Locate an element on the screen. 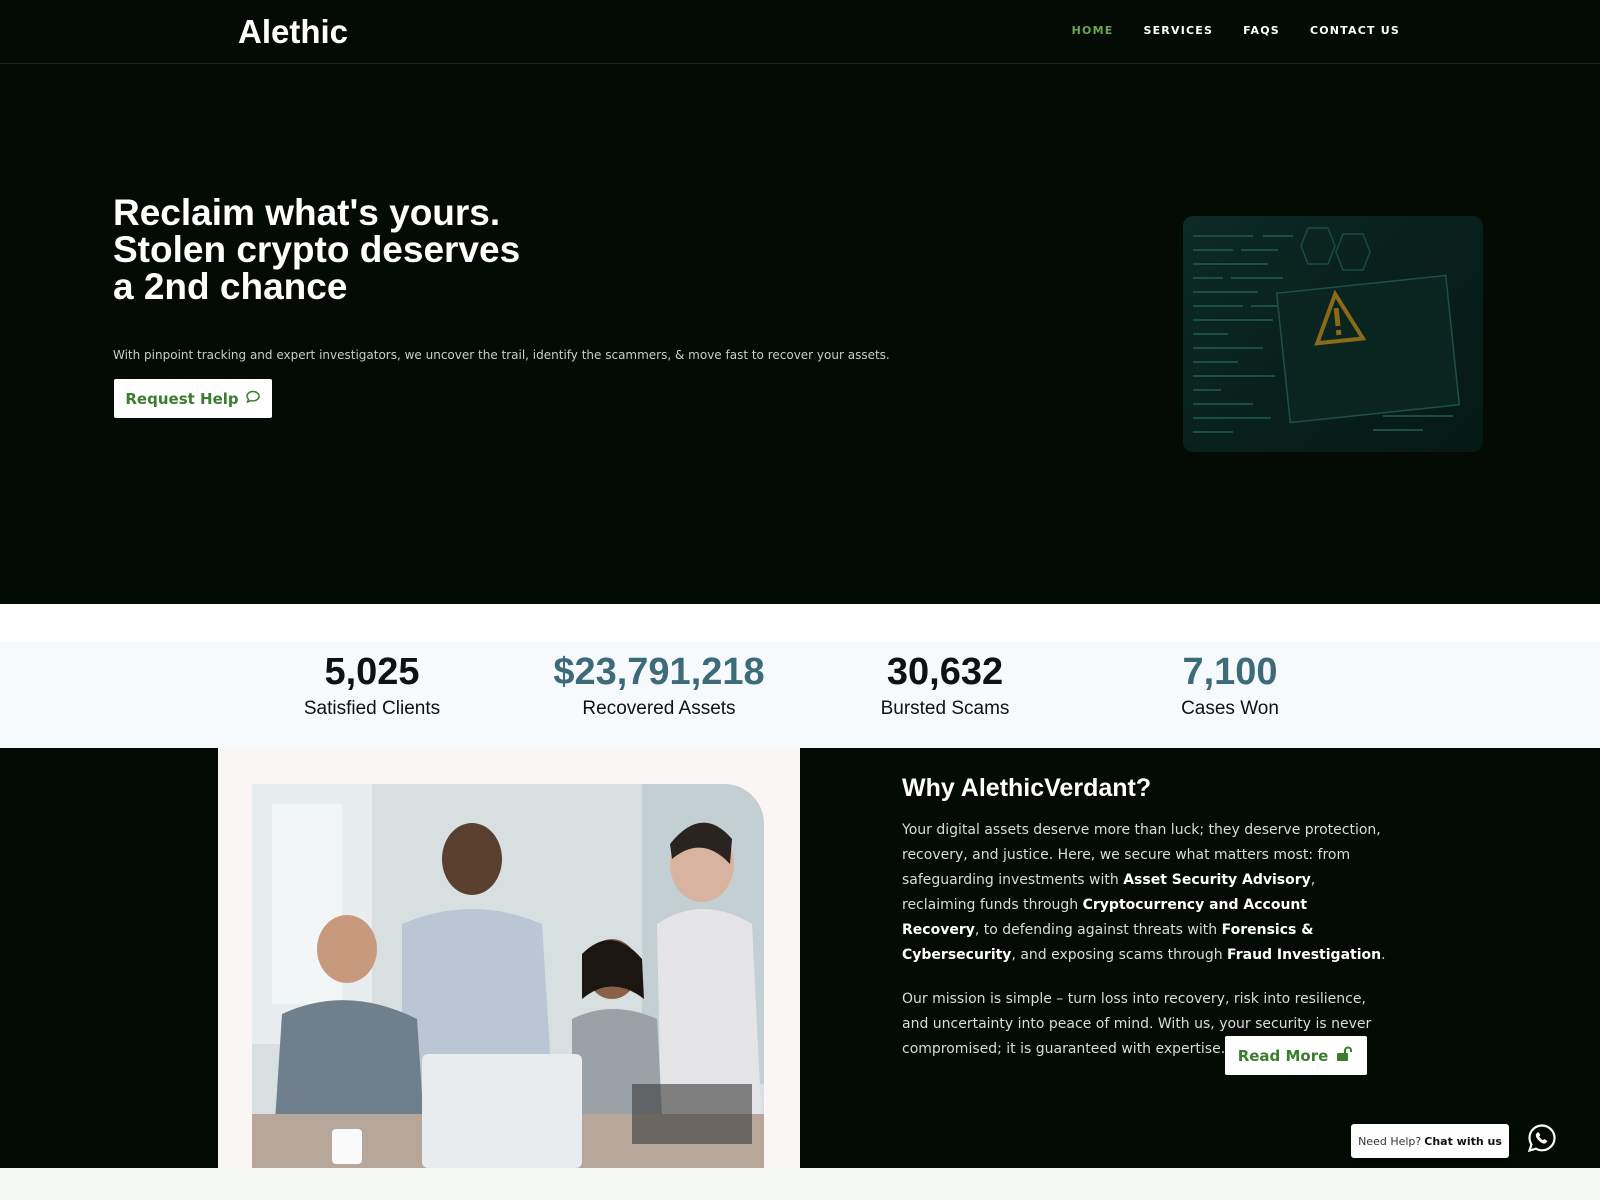  read-more-button: Read More is located at coordinates (1296, 1055).